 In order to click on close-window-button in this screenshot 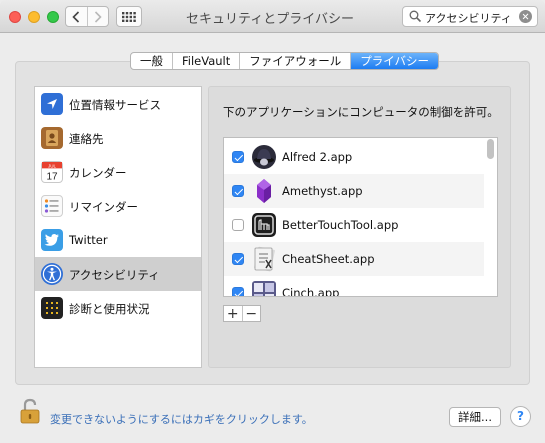, I will do `click(15, 17)`.